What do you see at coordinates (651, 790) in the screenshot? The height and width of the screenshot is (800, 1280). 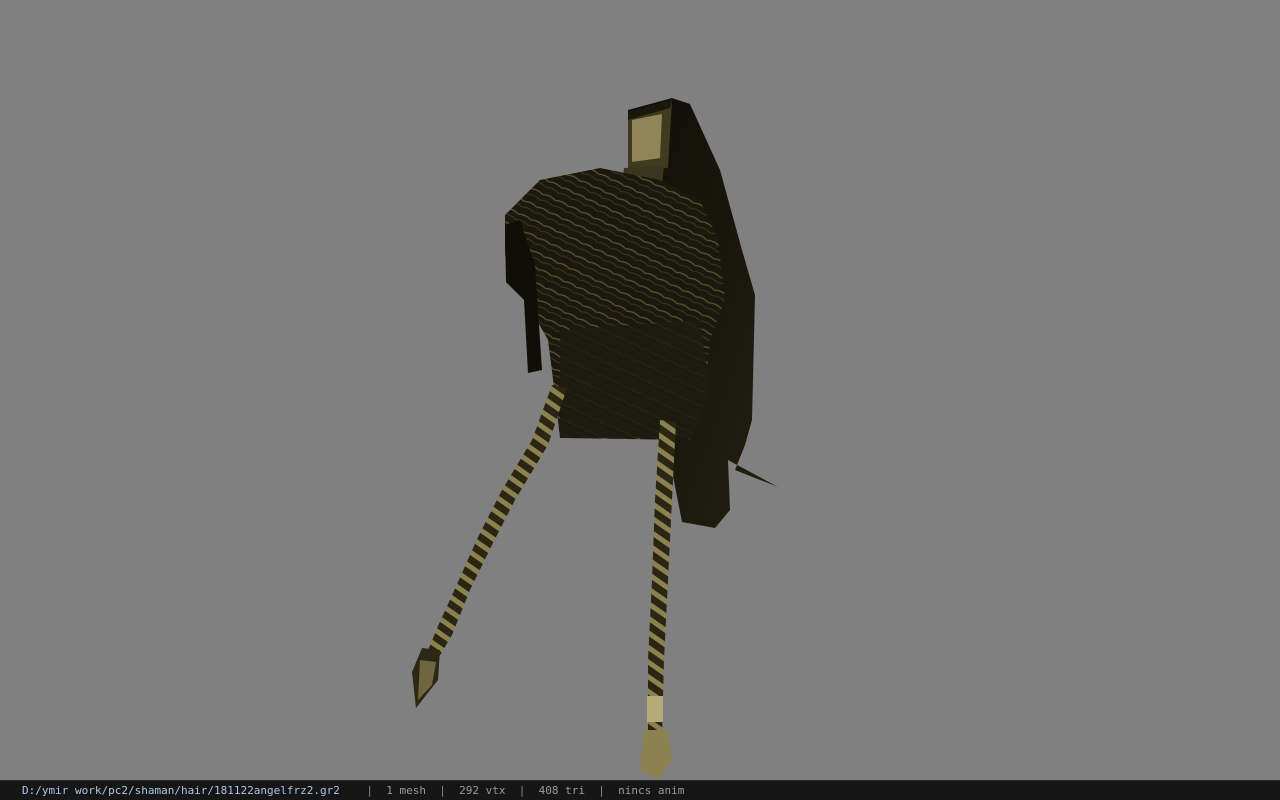 I see `animation-state: nincs anim` at bounding box center [651, 790].